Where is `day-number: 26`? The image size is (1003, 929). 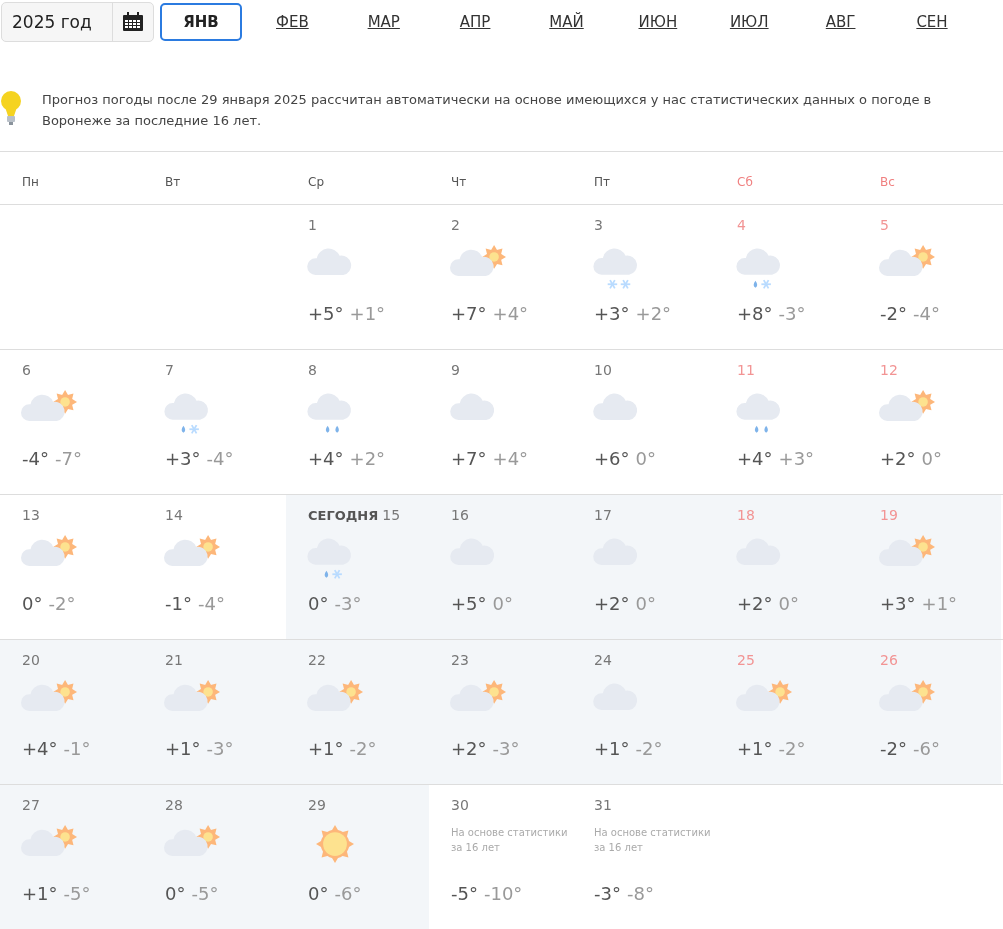 day-number: 26 is located at coordinates (889, 660).